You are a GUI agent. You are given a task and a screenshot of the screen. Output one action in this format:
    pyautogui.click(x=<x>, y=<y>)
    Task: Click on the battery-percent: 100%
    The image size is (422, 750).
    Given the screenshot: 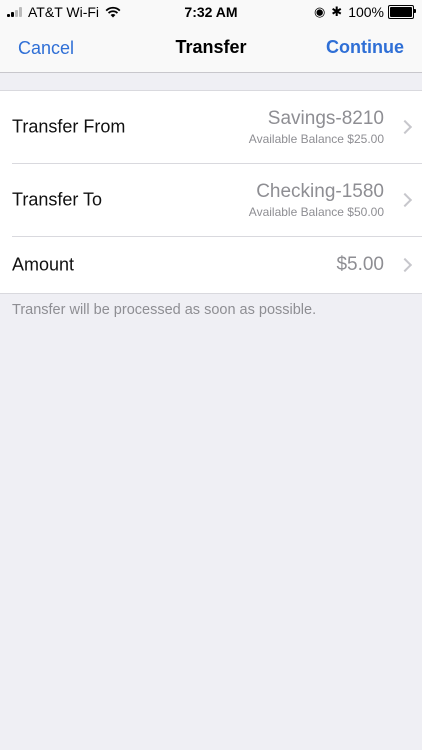 What is the action you would take?
    pyautogui.click(x=366, y=12)
    